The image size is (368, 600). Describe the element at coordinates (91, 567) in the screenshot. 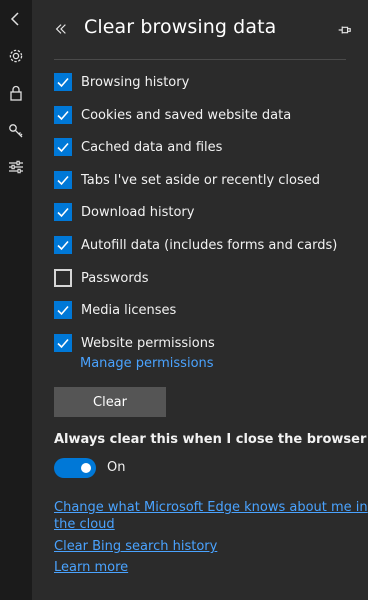

I see `learn-more-link: Learn more` at that location.